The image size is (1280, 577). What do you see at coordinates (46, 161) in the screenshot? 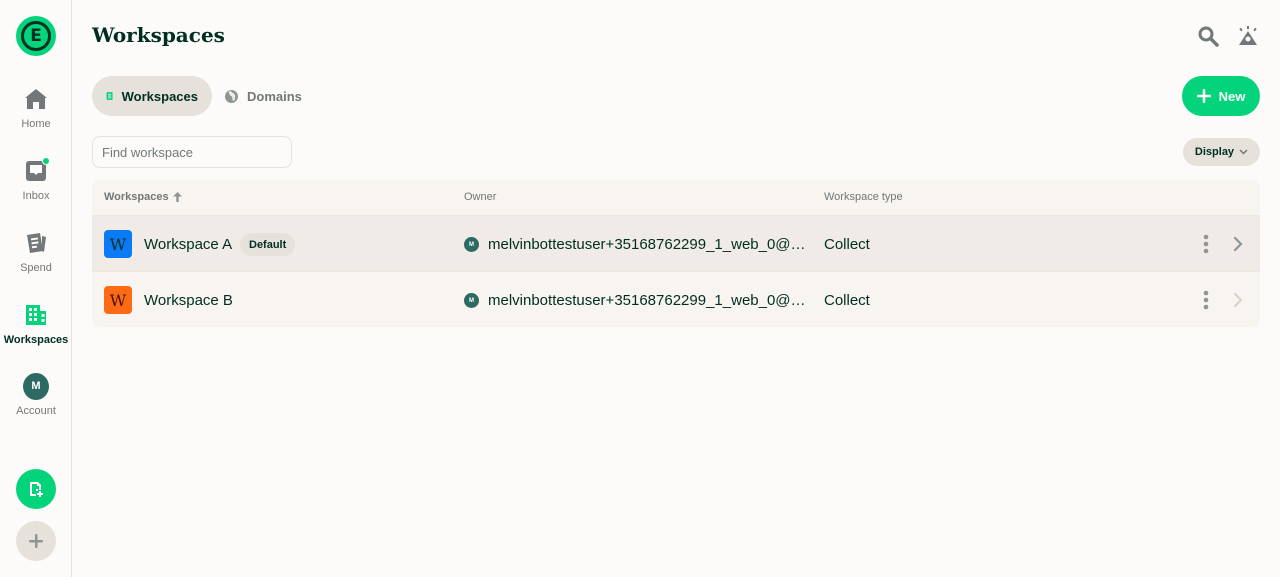
I see `unread-dot` at bounding box center [46, 161].